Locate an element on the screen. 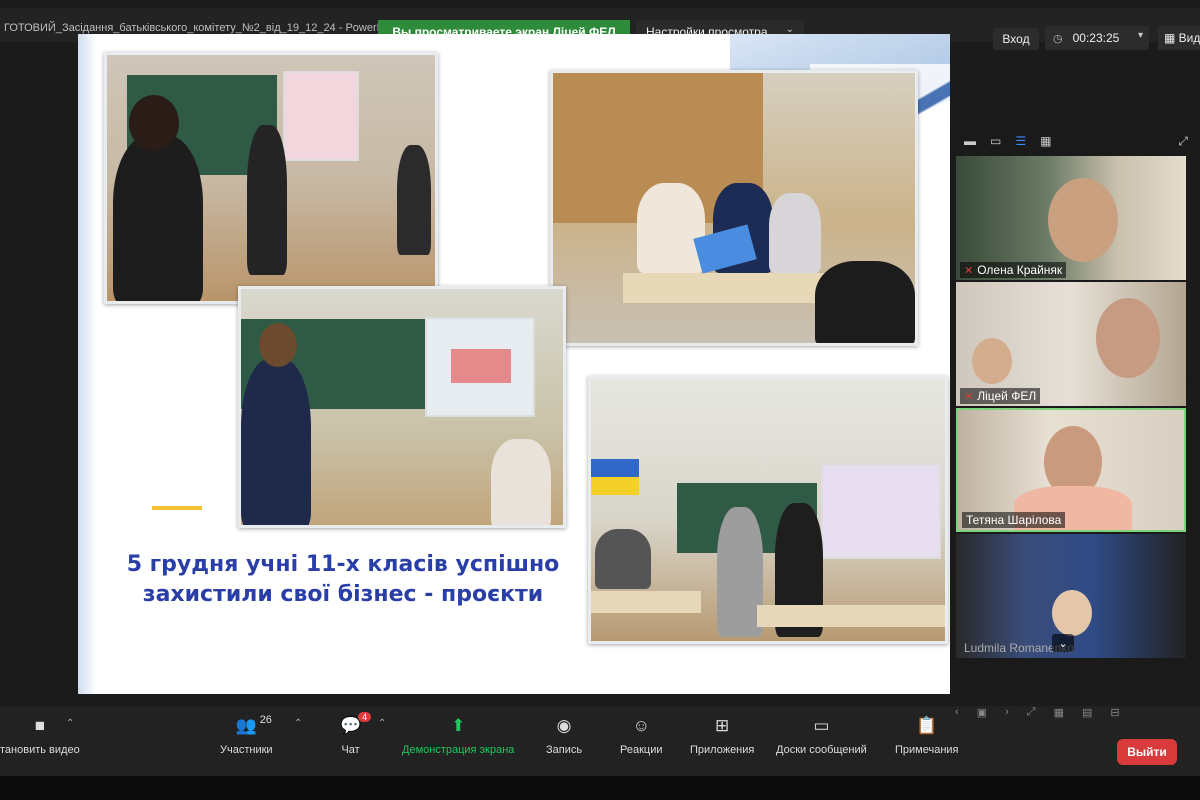 Image resolution: width=1200 pixels, height=800 pixels. participant-tile-active-speaker: Тетяна Шарілова is located at coordinates (1071, 470).